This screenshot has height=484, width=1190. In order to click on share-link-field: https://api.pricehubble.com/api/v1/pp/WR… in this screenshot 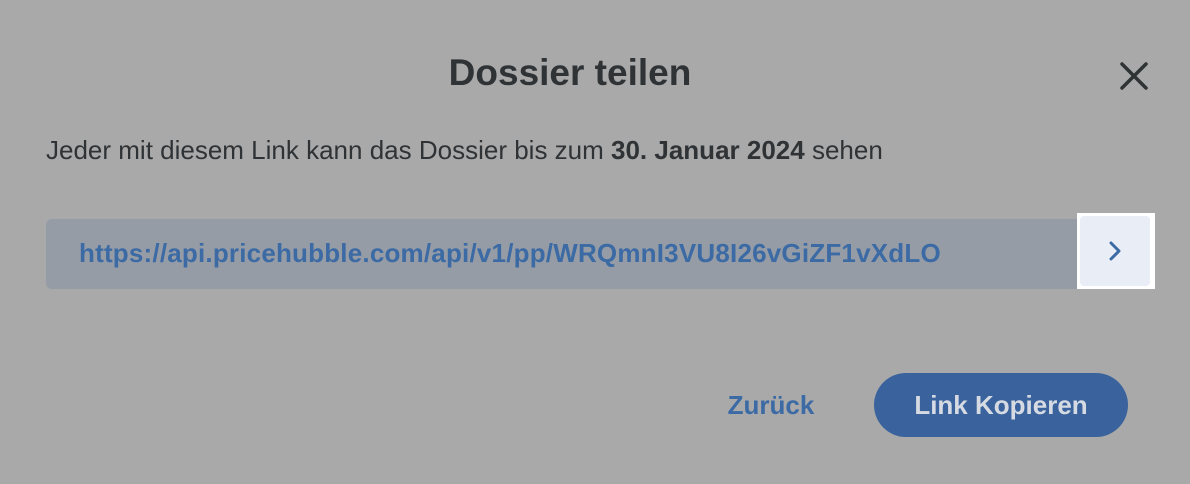, I will do `click(598, 254)`.